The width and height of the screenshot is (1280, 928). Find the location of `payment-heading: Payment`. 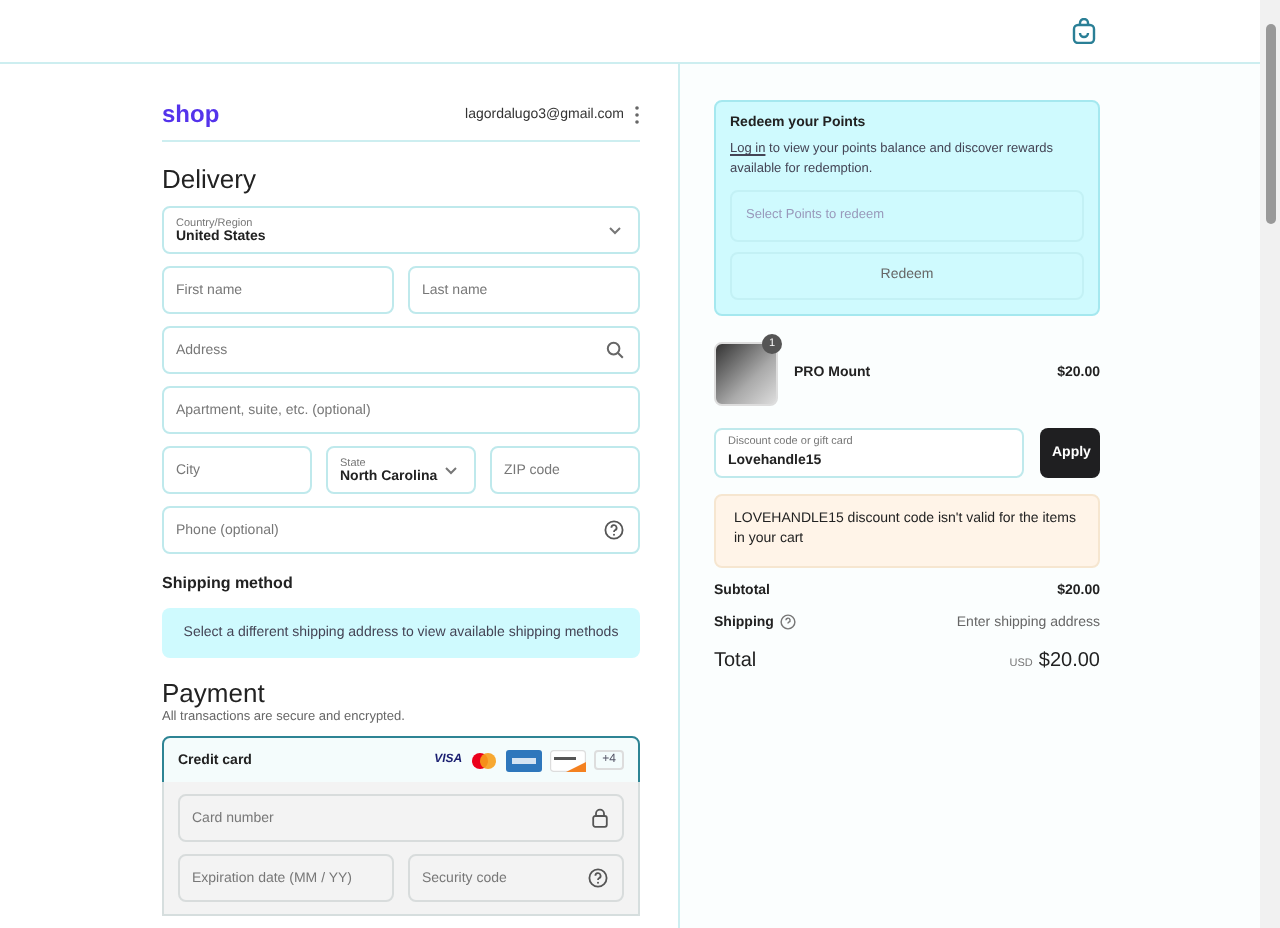

payment-heading: Payment is located at coordinates (214, 693).